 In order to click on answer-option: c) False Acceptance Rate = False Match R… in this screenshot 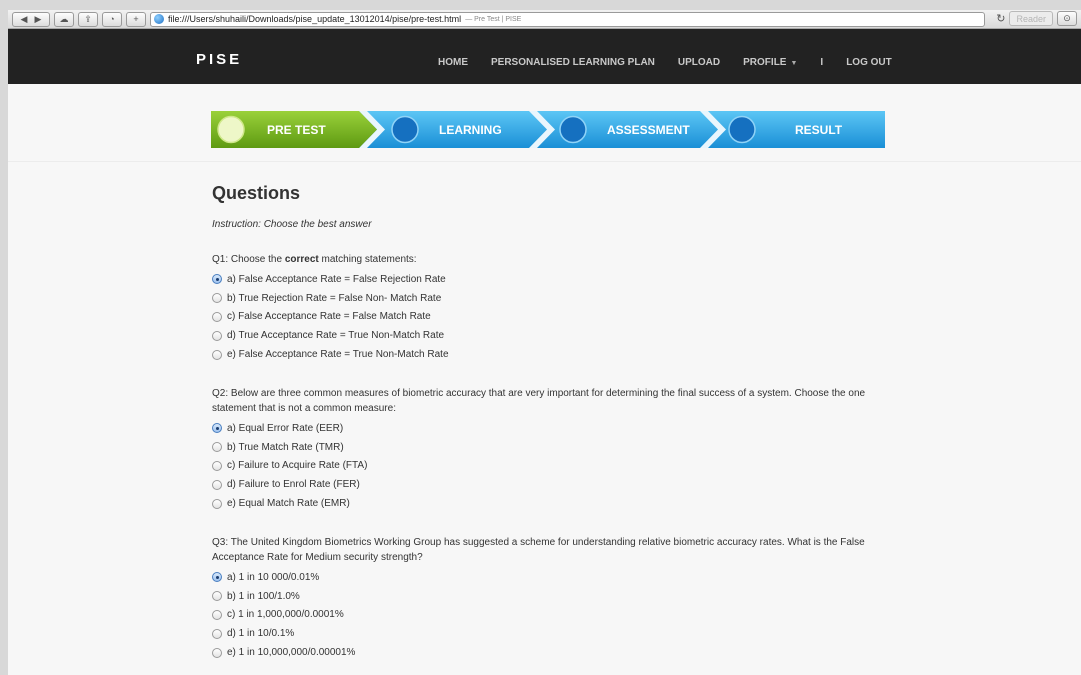, I will do `click(552, 317)`.